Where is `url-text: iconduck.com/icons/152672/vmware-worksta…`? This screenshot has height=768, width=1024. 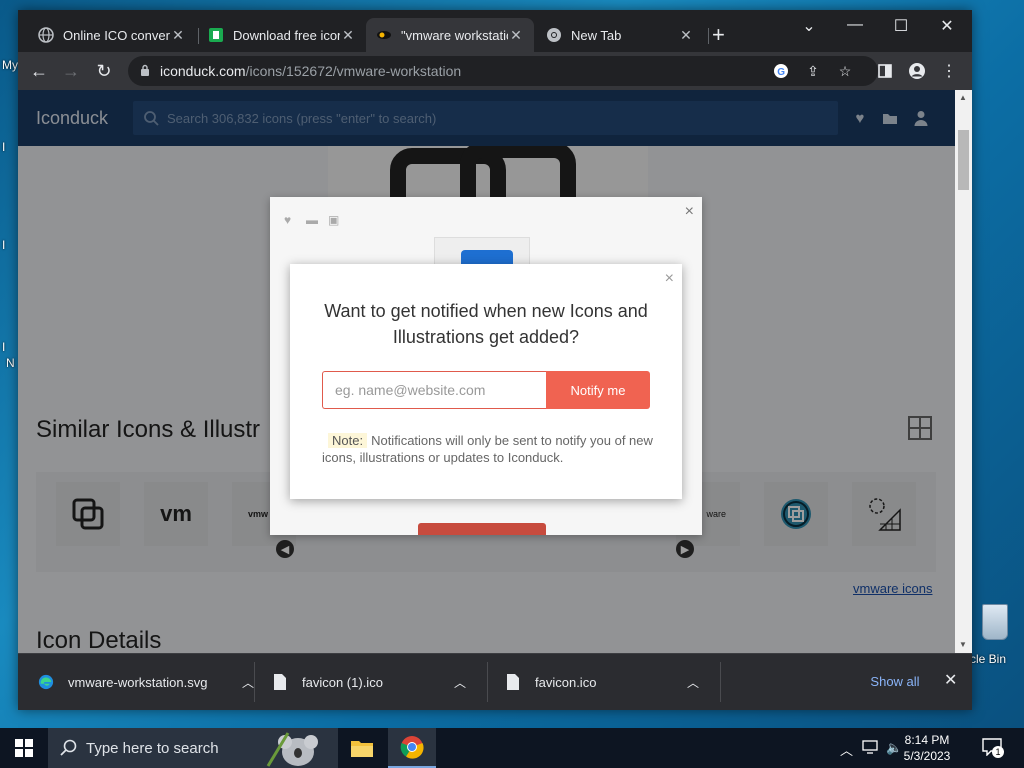 url-text: iconduck.com/icons/152672/vmware-worksta… is located at coordinates (310, 71).